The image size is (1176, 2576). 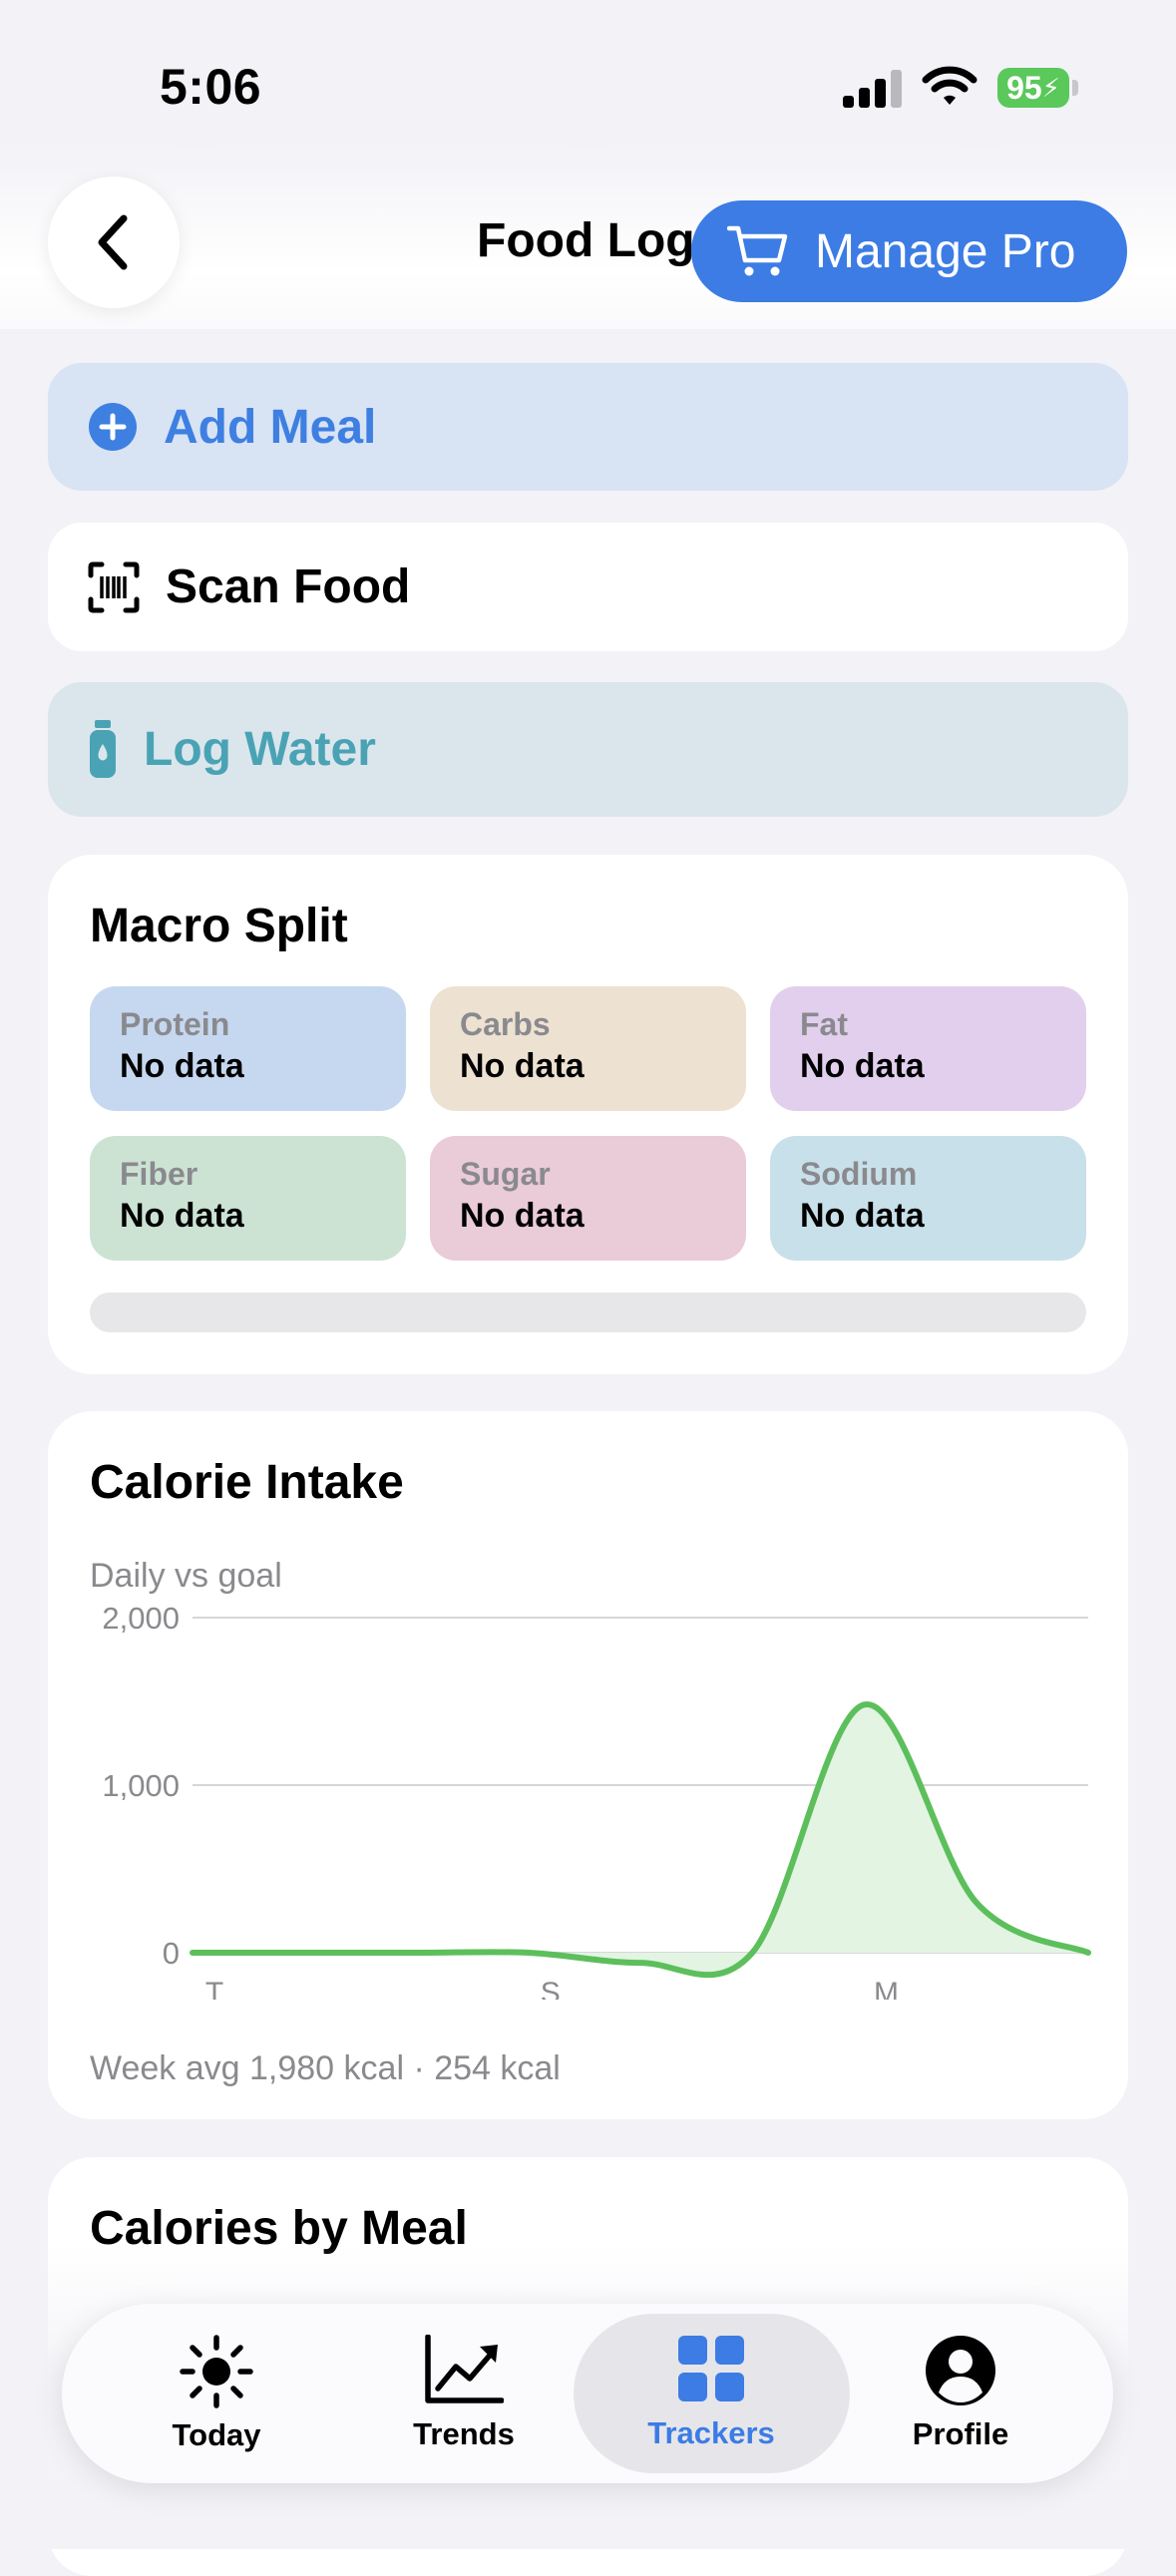 What do you see at coordinates (288, 586) in the screenshot?
I see `scan-food-label: Scan Food` at bounding box center [288, 586].